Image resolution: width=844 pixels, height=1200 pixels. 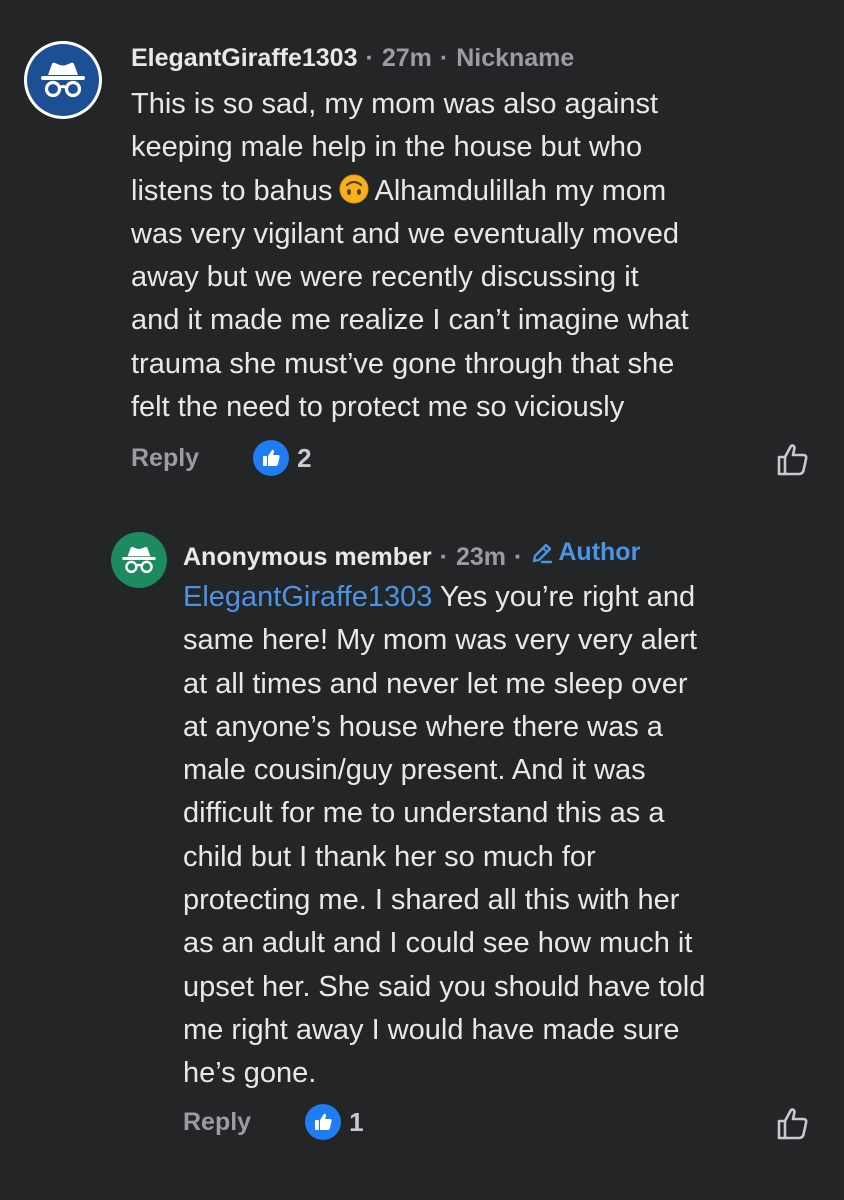 I want to click on comment-line: he’s gone., so click(x=250, y=1073).